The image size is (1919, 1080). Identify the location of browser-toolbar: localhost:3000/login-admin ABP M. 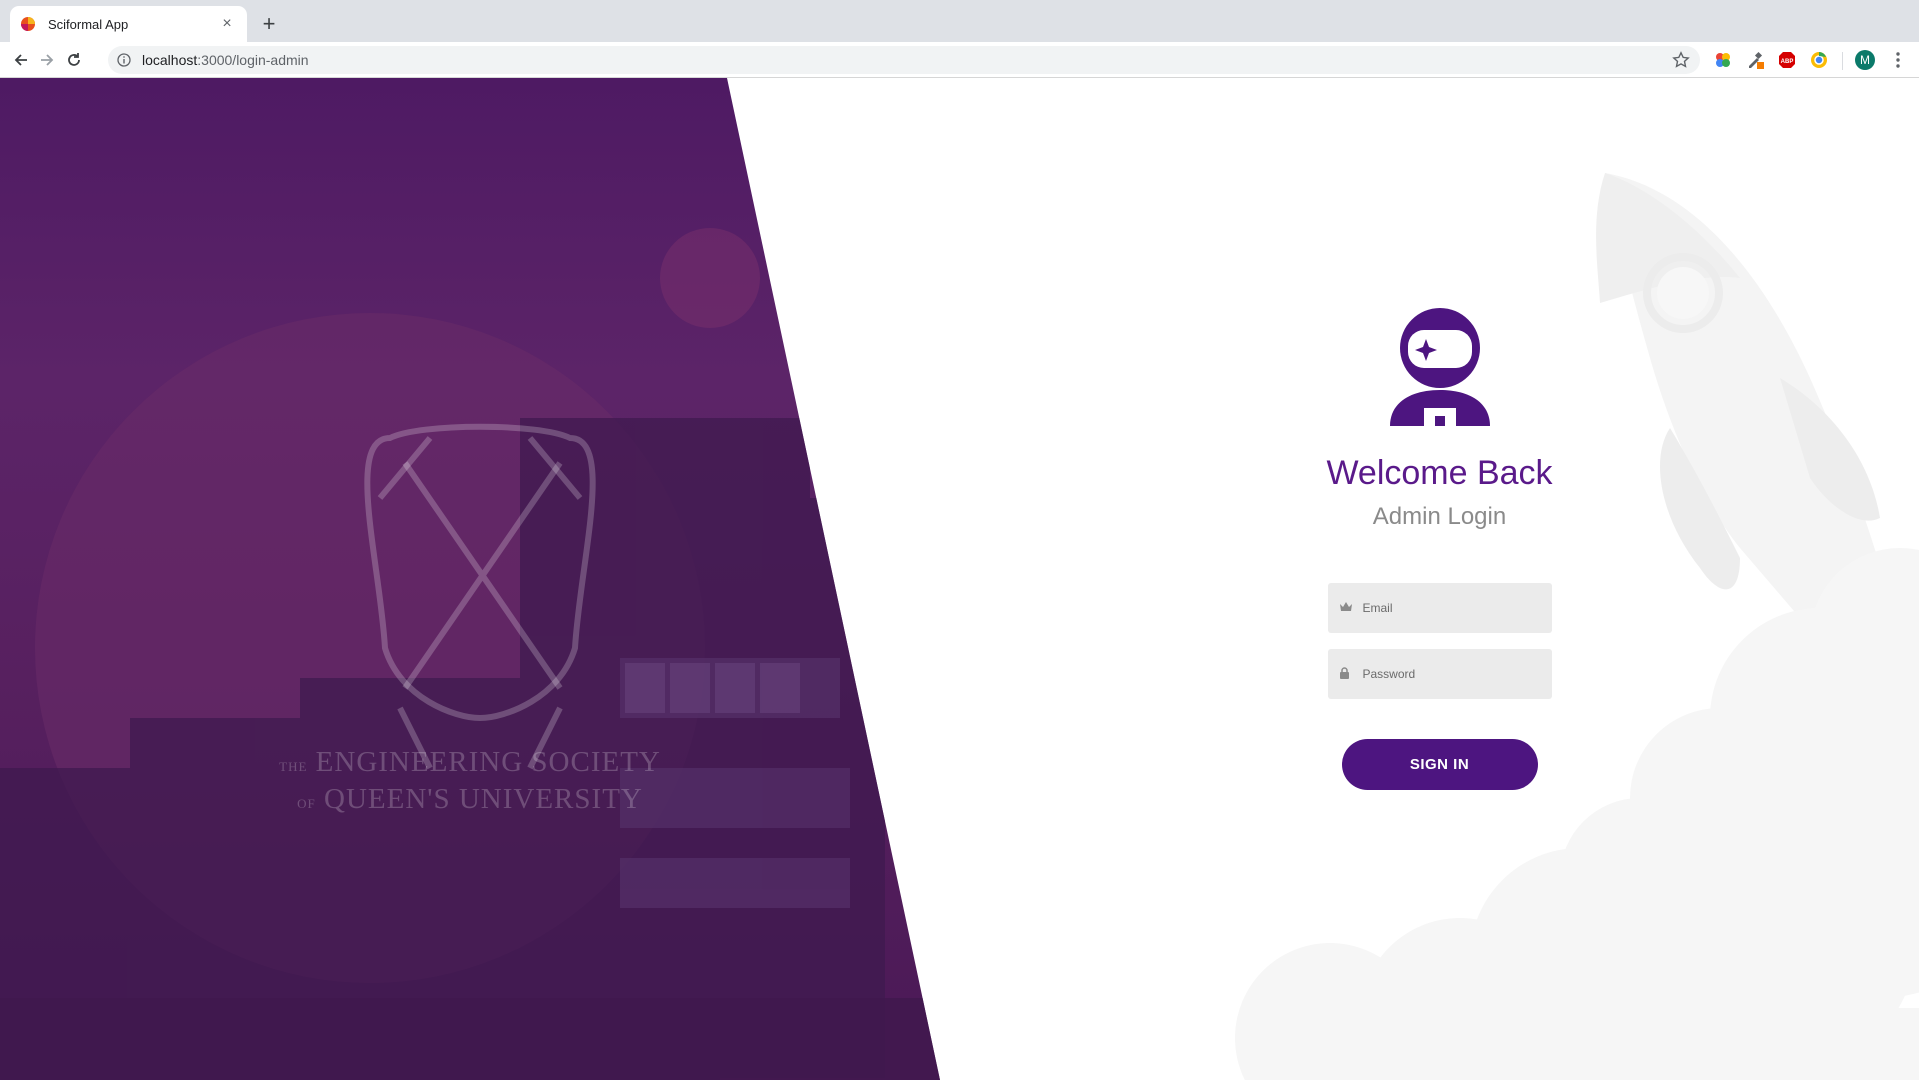
(959, 60).